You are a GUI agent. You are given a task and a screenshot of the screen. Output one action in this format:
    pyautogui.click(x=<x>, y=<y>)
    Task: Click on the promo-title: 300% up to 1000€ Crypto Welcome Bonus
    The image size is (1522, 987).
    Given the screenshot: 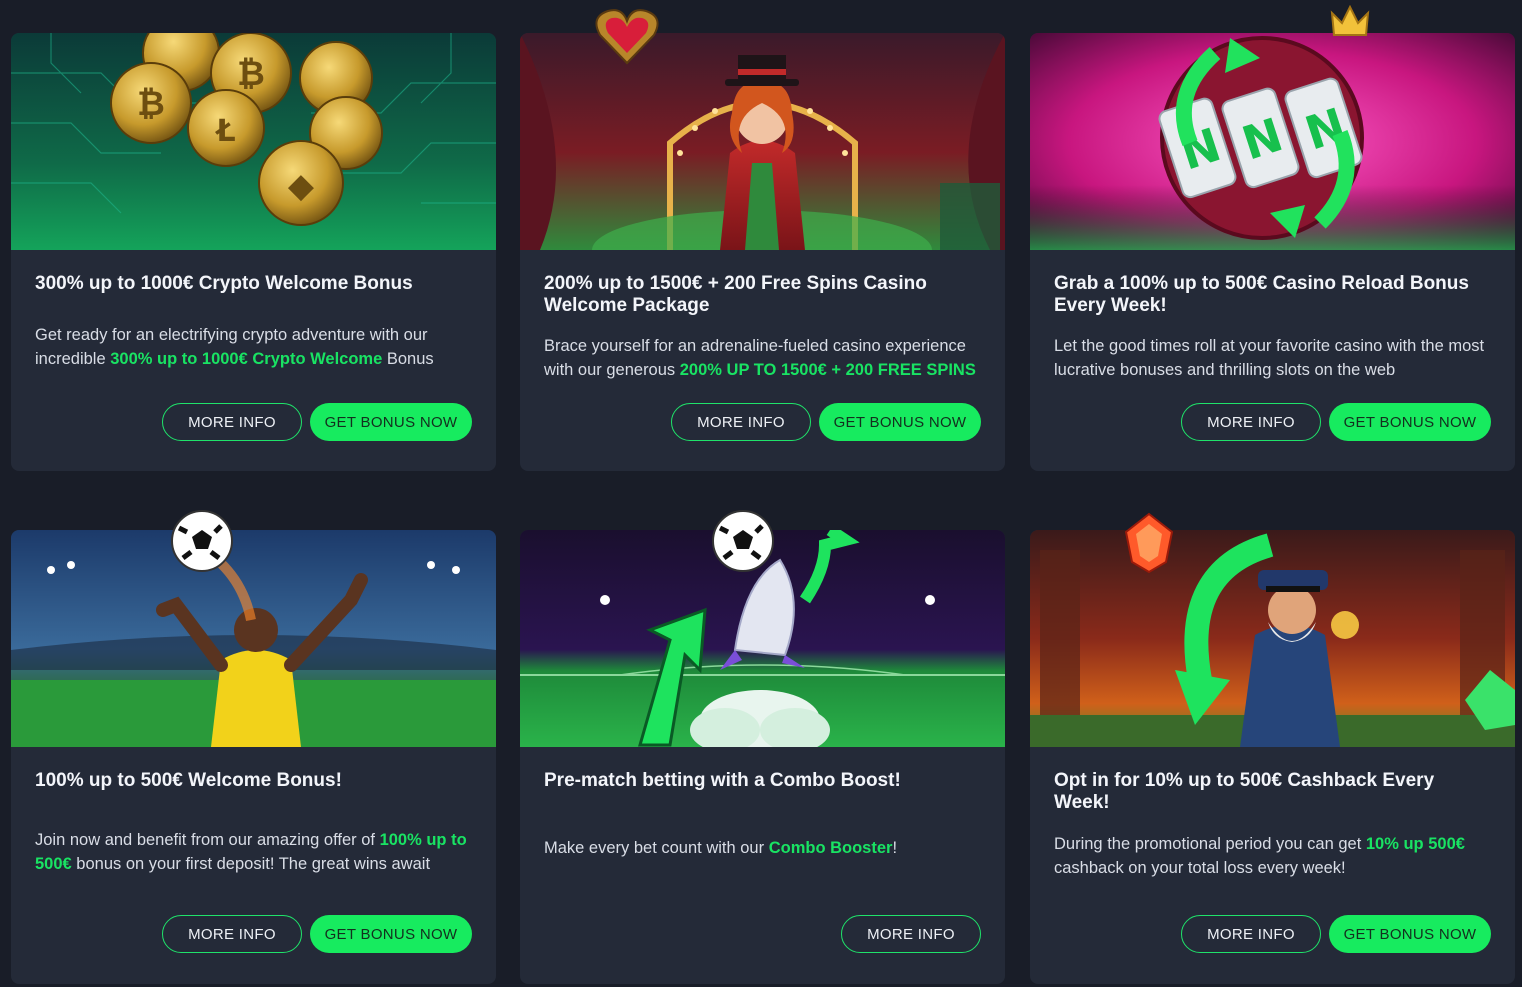 What is the action you would take?
    pyautogui.click(x=224, y=283)
    